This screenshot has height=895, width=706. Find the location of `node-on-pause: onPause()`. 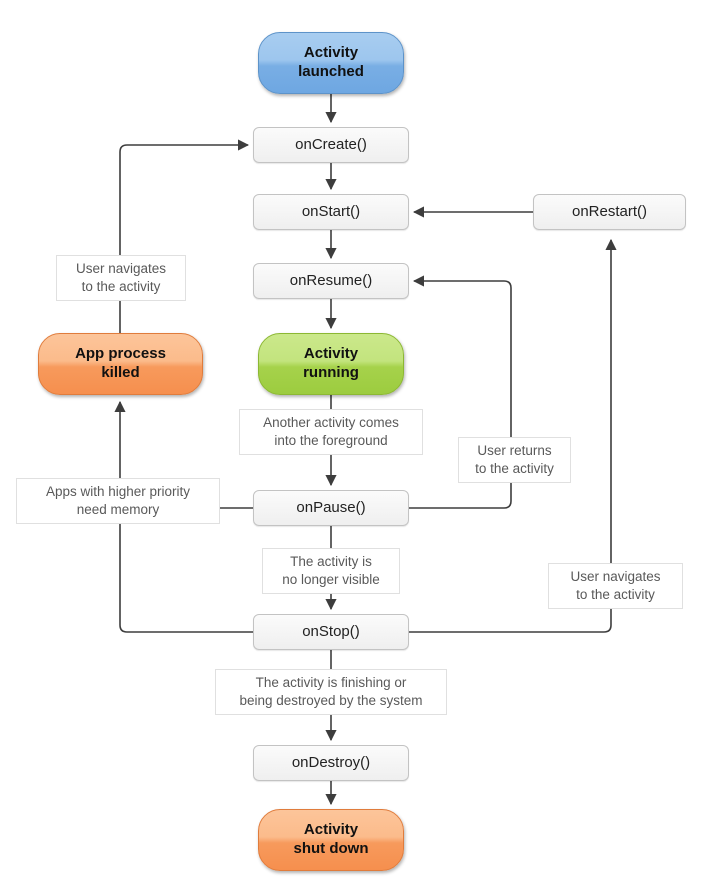

node-on-pause: onPause() is located at coordinates (331, 508).